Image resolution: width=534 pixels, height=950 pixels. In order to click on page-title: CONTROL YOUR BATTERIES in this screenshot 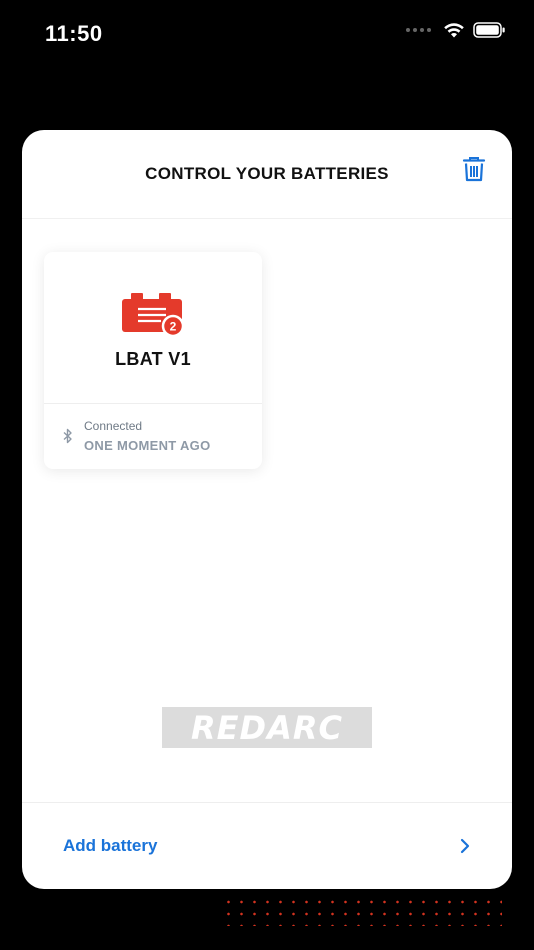, I will do `click(267, 173)`.